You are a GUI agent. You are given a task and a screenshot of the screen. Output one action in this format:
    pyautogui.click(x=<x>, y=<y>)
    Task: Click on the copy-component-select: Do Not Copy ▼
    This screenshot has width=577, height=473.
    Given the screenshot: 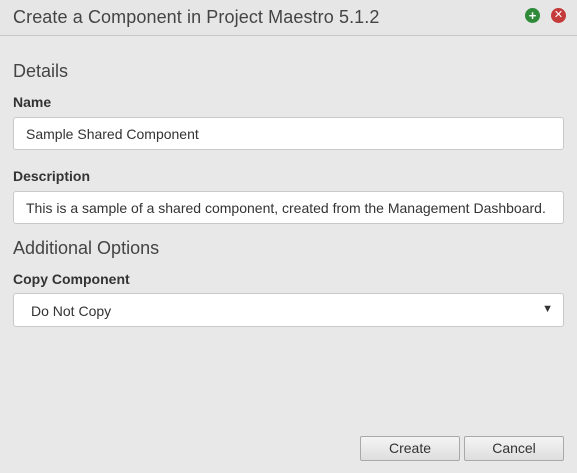 What is the action you would take?
    pyautogui.click(x=288, y=310)
    